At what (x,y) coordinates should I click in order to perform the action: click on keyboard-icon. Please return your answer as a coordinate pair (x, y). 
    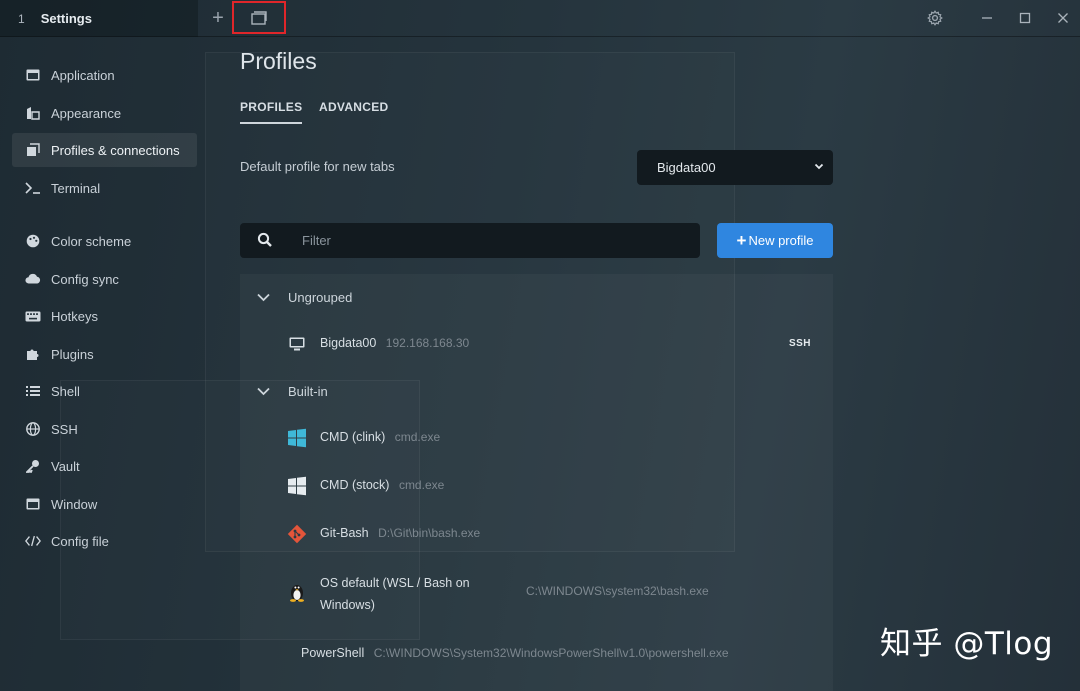
    Looking at the image, I should click on (33, 316).